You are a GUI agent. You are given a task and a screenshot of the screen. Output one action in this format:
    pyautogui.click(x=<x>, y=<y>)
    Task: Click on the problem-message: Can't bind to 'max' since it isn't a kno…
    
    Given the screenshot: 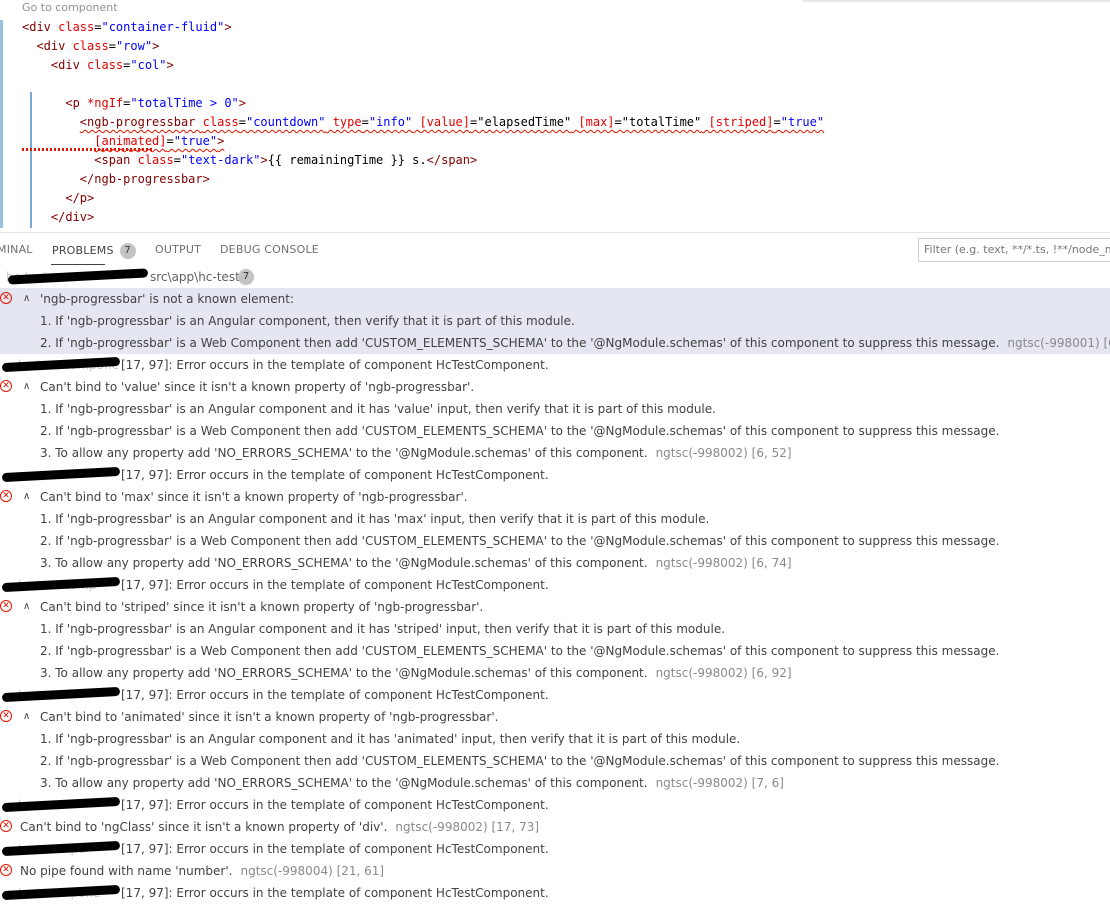 What is the action you would take?
    pyautogui.click(x=254, y=497)
    